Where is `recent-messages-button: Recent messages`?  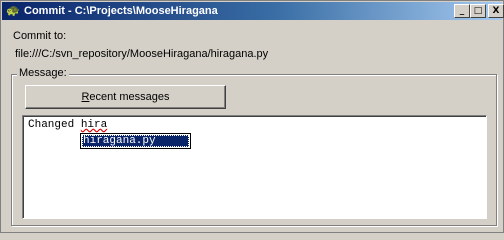 recent-messages-button: Recent messages is located at coordinates (125, 97).